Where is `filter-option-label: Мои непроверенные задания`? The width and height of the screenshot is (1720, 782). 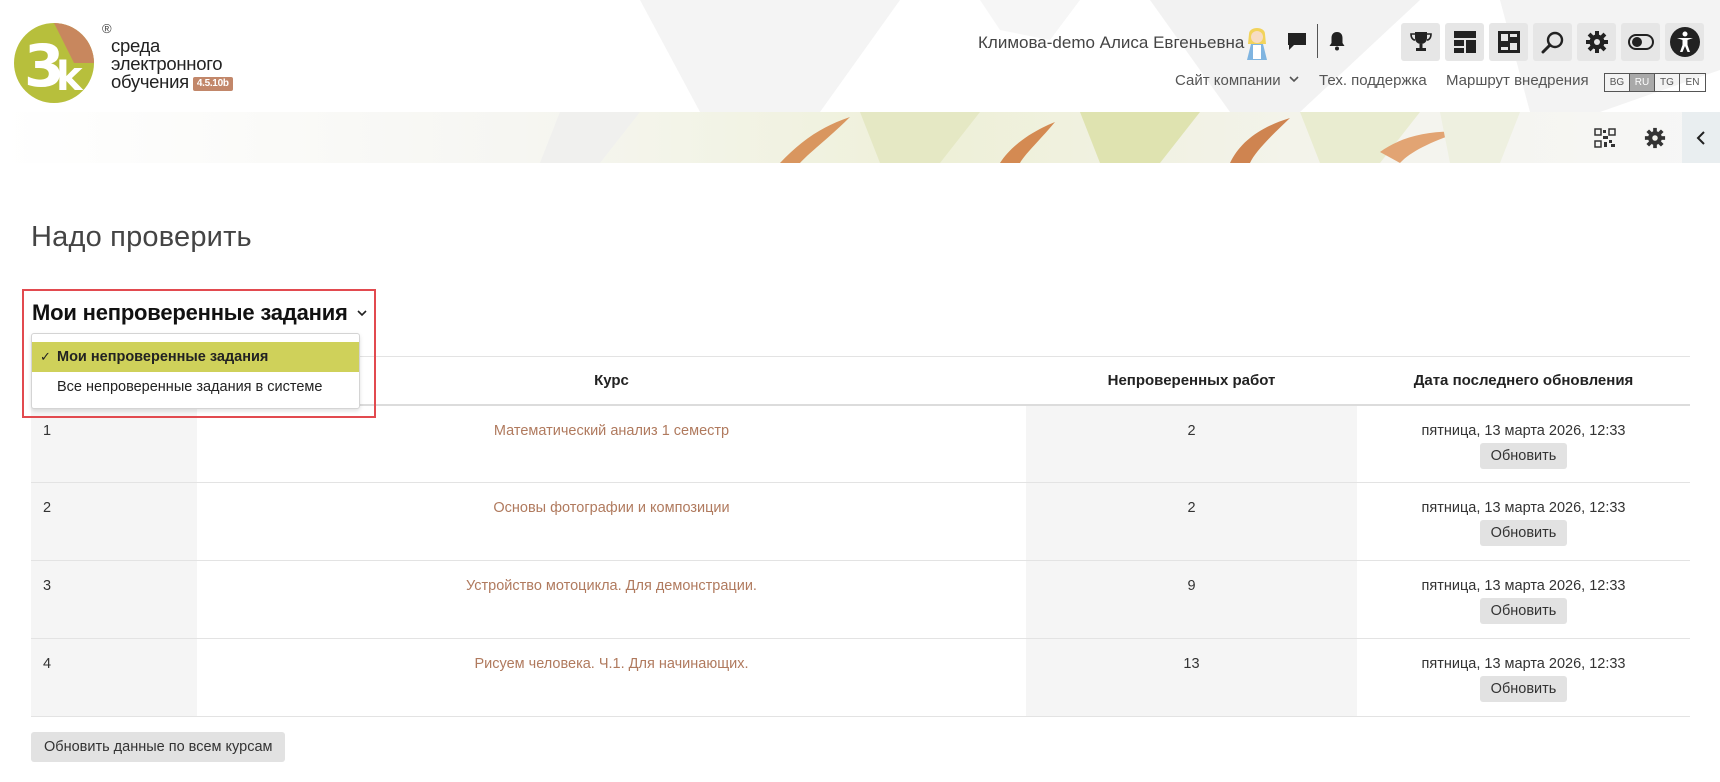
filter-option-label: Мои непроверенные задания is located at coordinates (163, 357).